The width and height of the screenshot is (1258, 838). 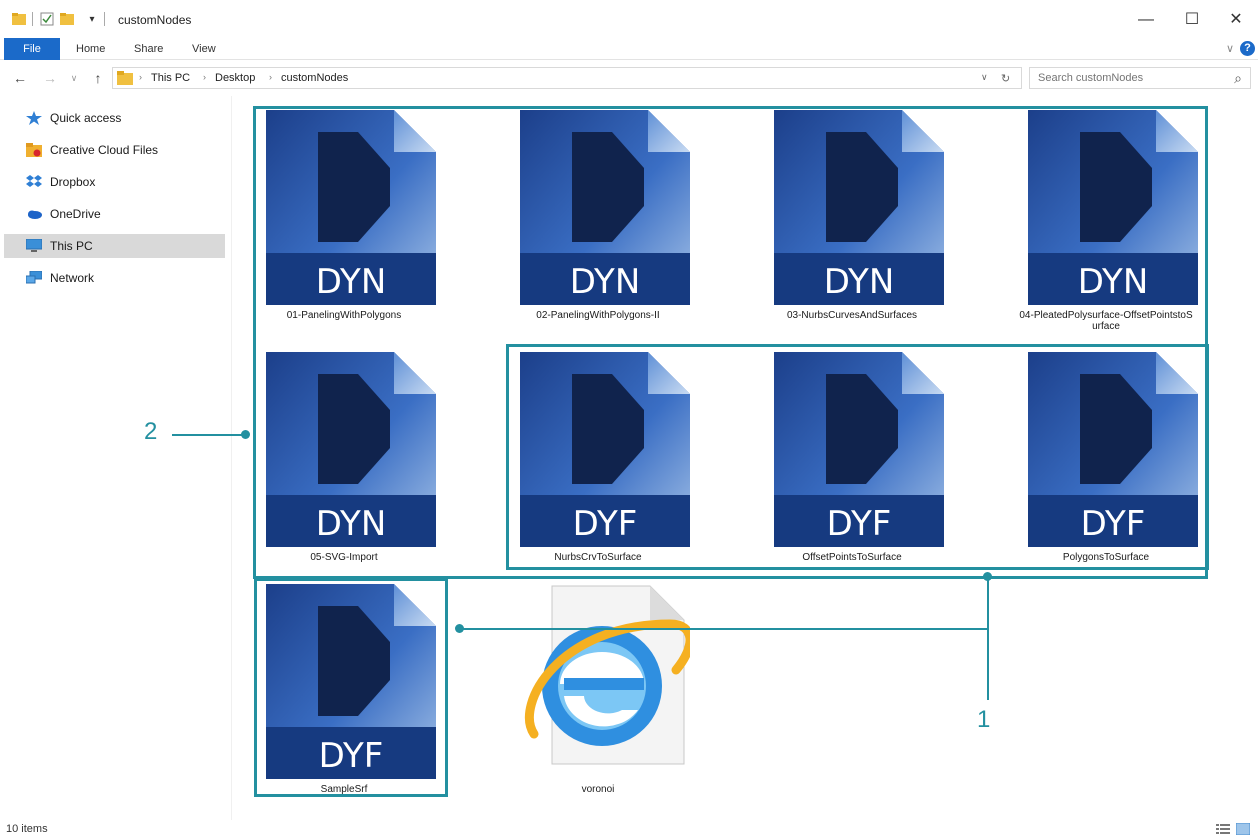 I want to click on breadcrumb-customnodes: customNodes, so click(x=314, y=78).